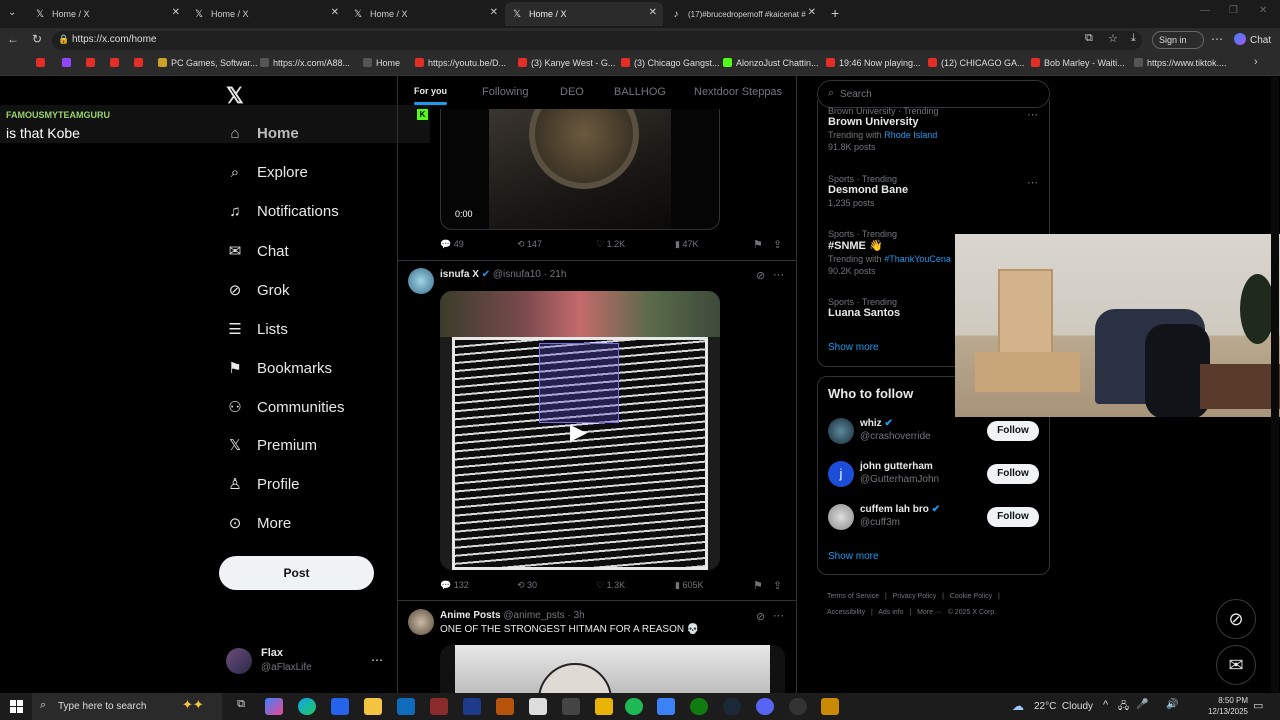  Describe the element at coordinates (381, 63) in the screenshot. I see `bookmark-item: Home` at that location.